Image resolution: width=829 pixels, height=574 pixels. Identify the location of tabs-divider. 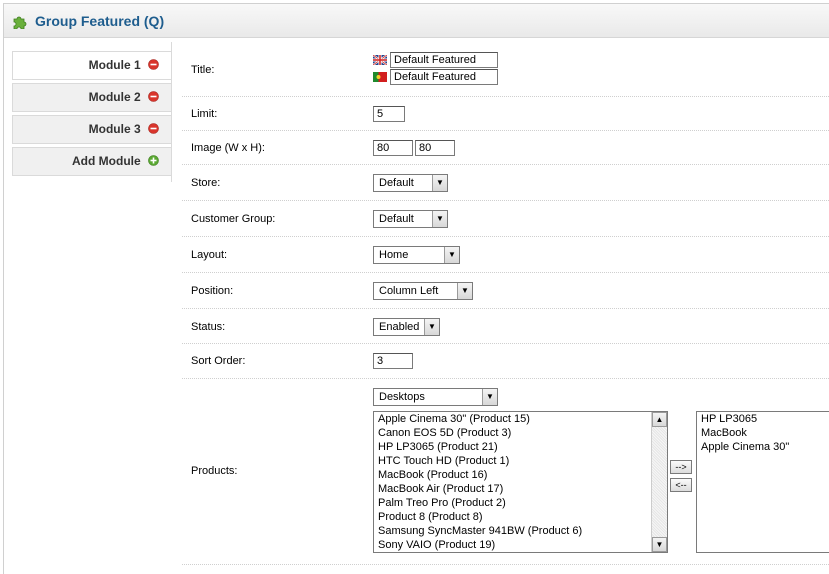
(171, 112).